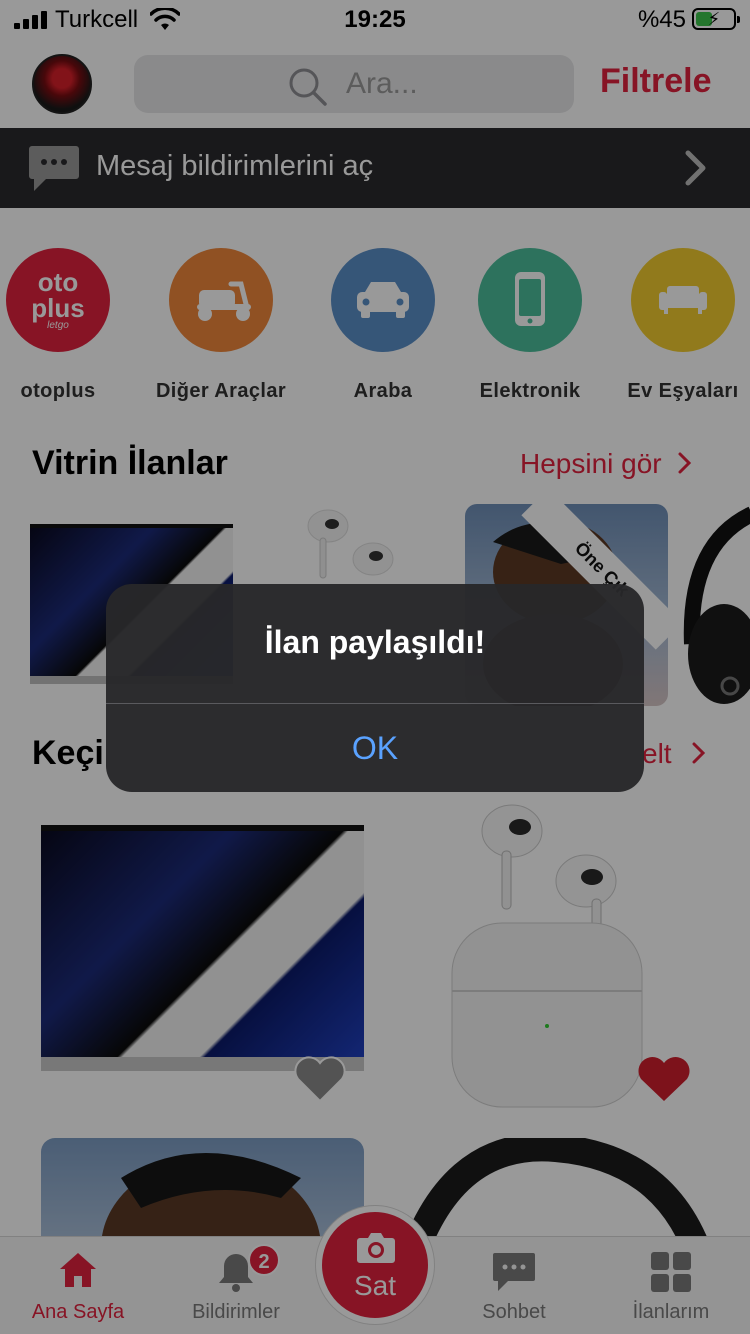 The height and width of the screenshot is (1334, 750). Describe the element at coordinates (375, 642) in the screenshot. I see `alert-message: İlan paylaşıldı!` at that location.